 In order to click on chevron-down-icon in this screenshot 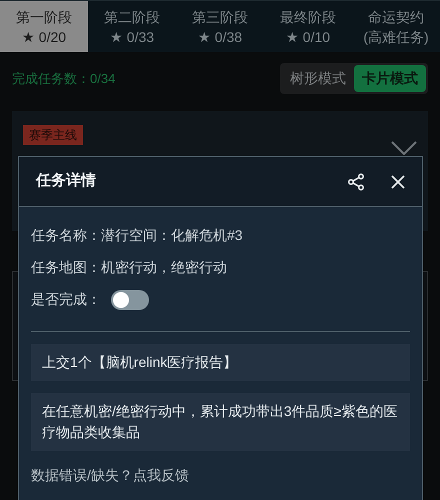, I will do `click(404, 148)`.